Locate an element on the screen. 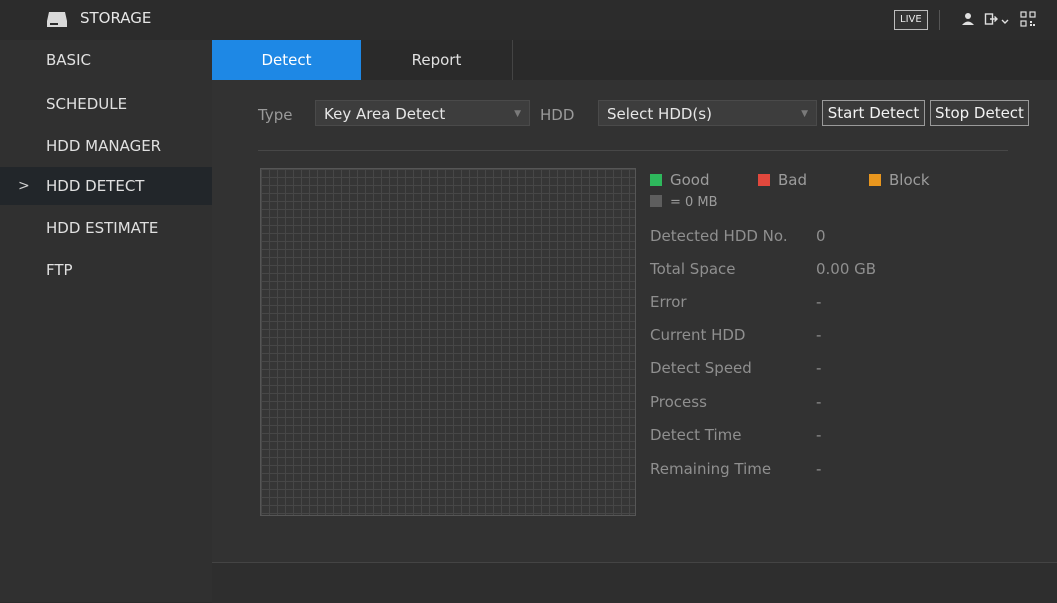  total-space-label: Total Space is located at coordinates (693, 269).